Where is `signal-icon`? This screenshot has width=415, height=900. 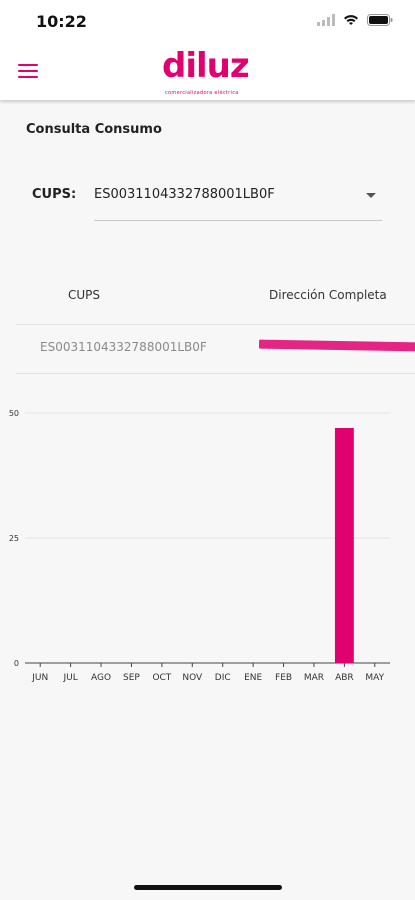
signal-icon is located at coordinates (326, 20).